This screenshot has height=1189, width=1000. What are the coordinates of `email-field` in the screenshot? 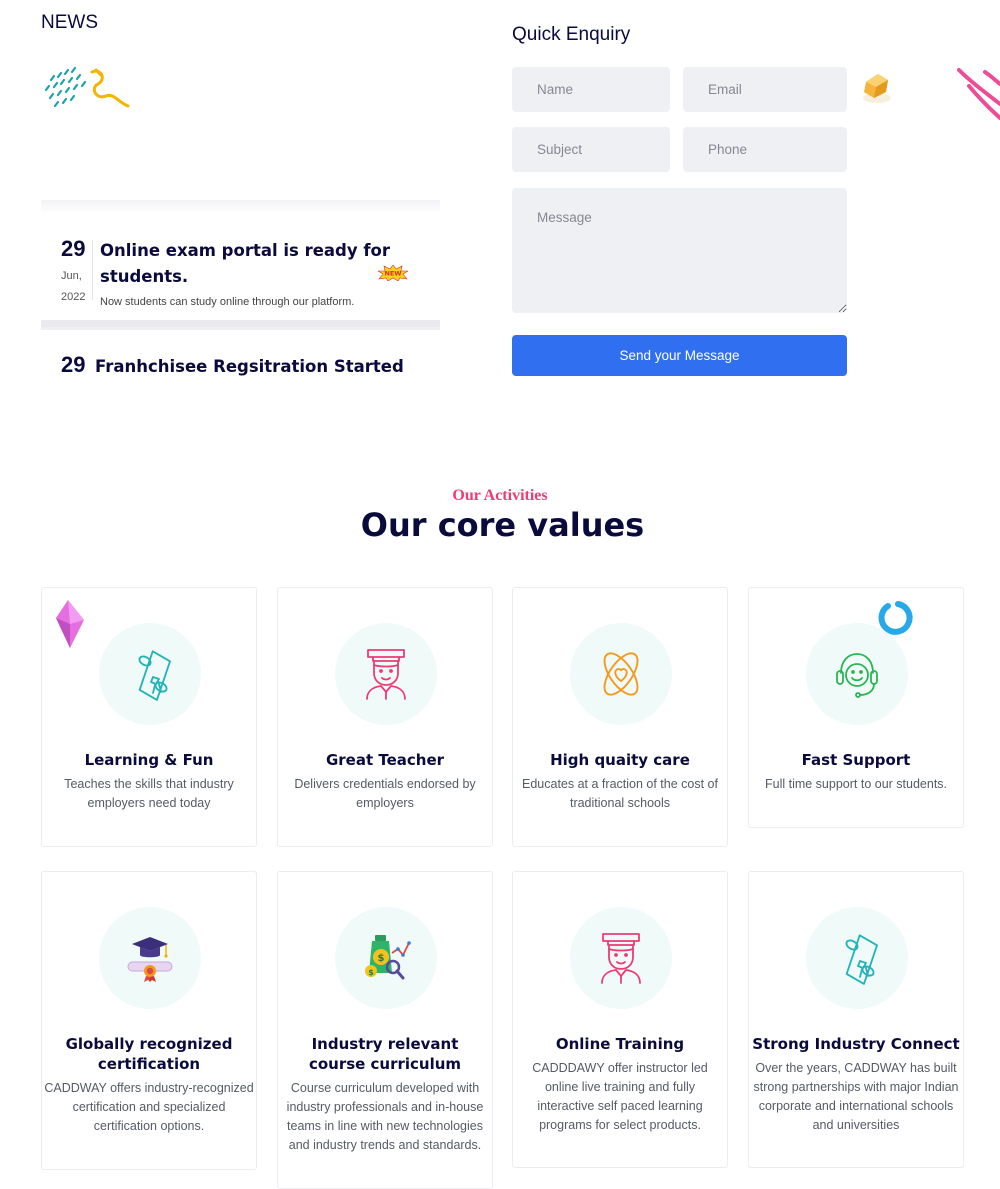 It's located at (765, 89).